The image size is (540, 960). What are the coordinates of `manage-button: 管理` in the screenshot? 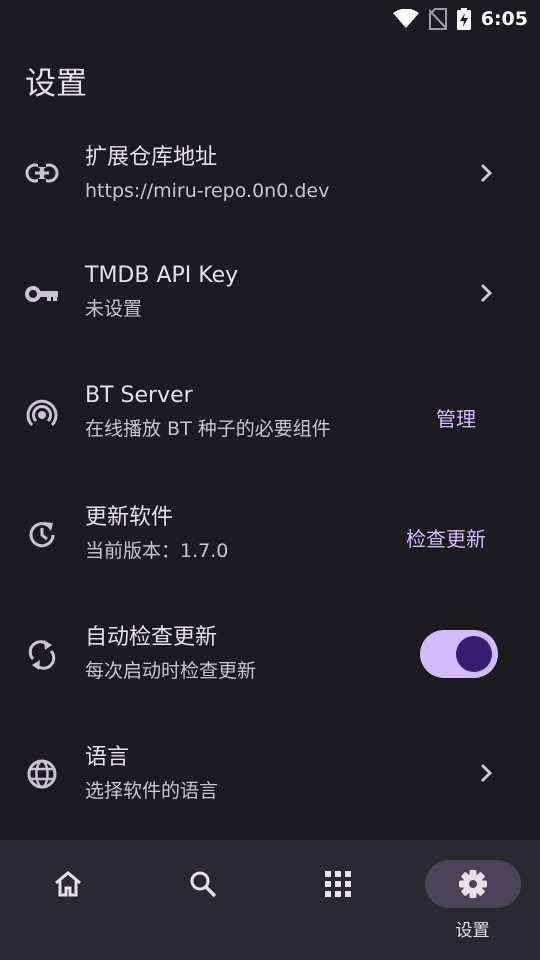 It's located at (456, 417).